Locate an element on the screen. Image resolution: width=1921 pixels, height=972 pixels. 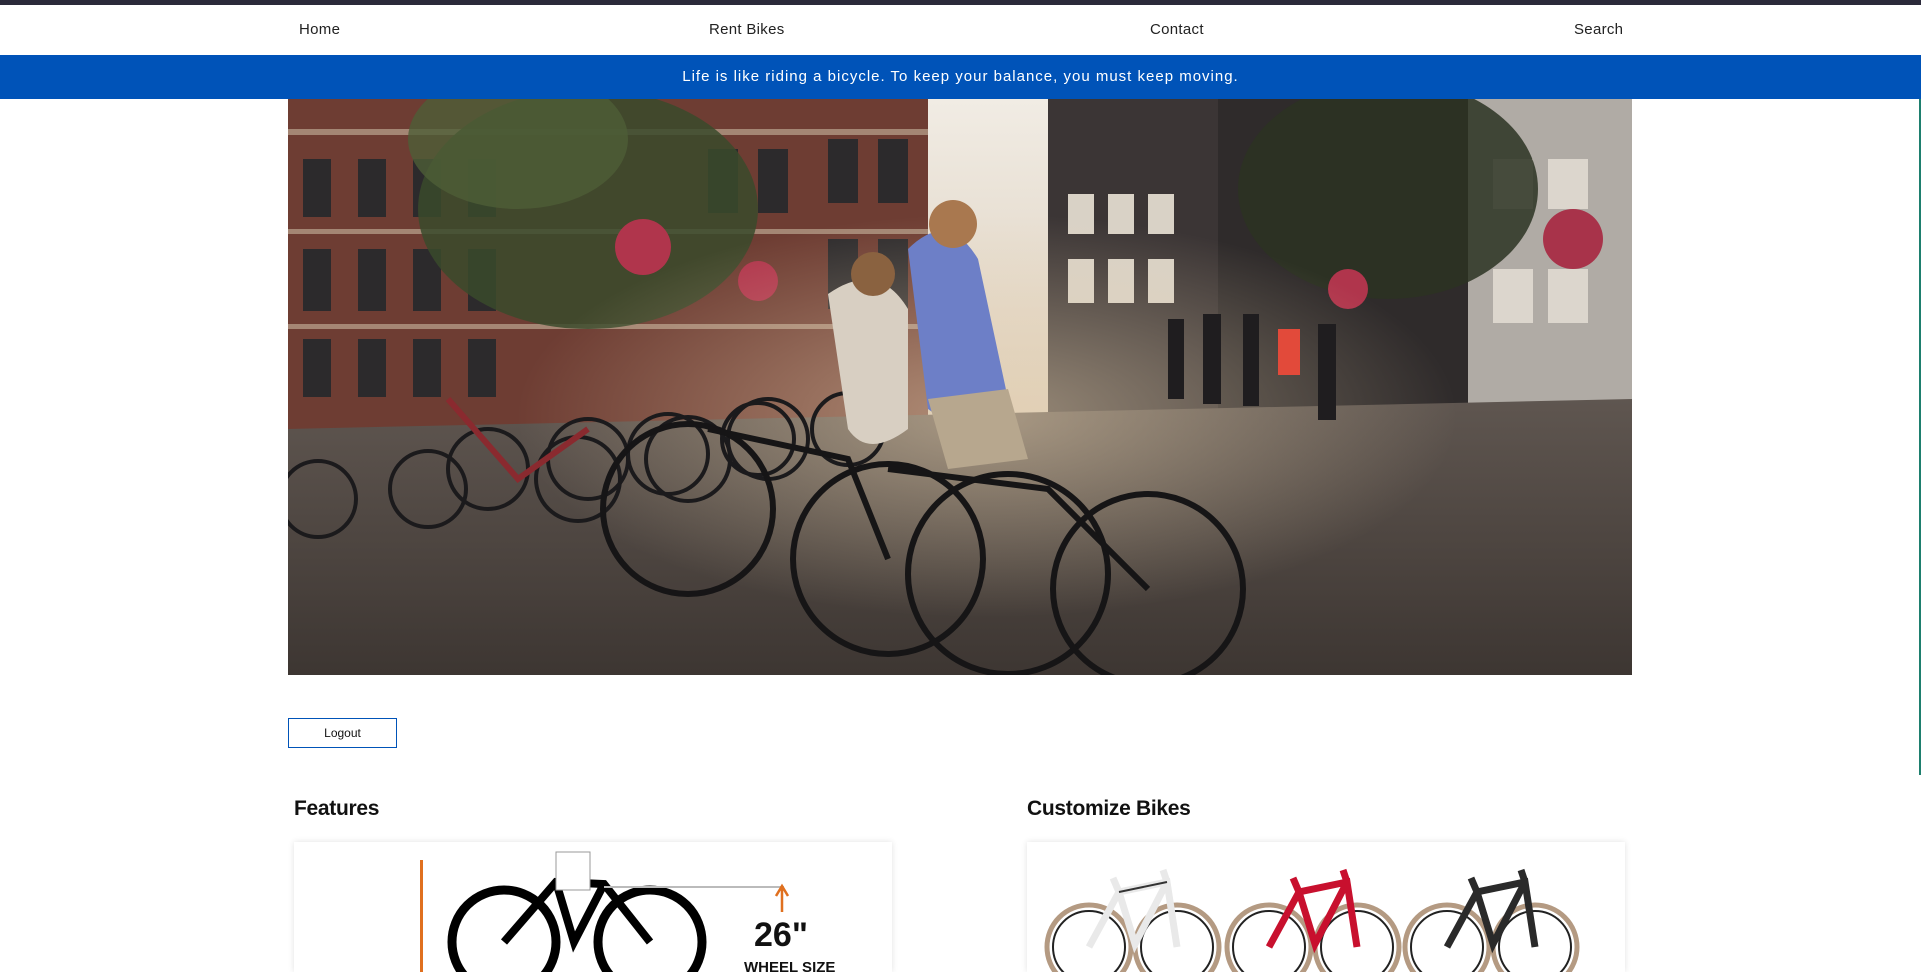
customize-card is located at coordinates (1326, 907).